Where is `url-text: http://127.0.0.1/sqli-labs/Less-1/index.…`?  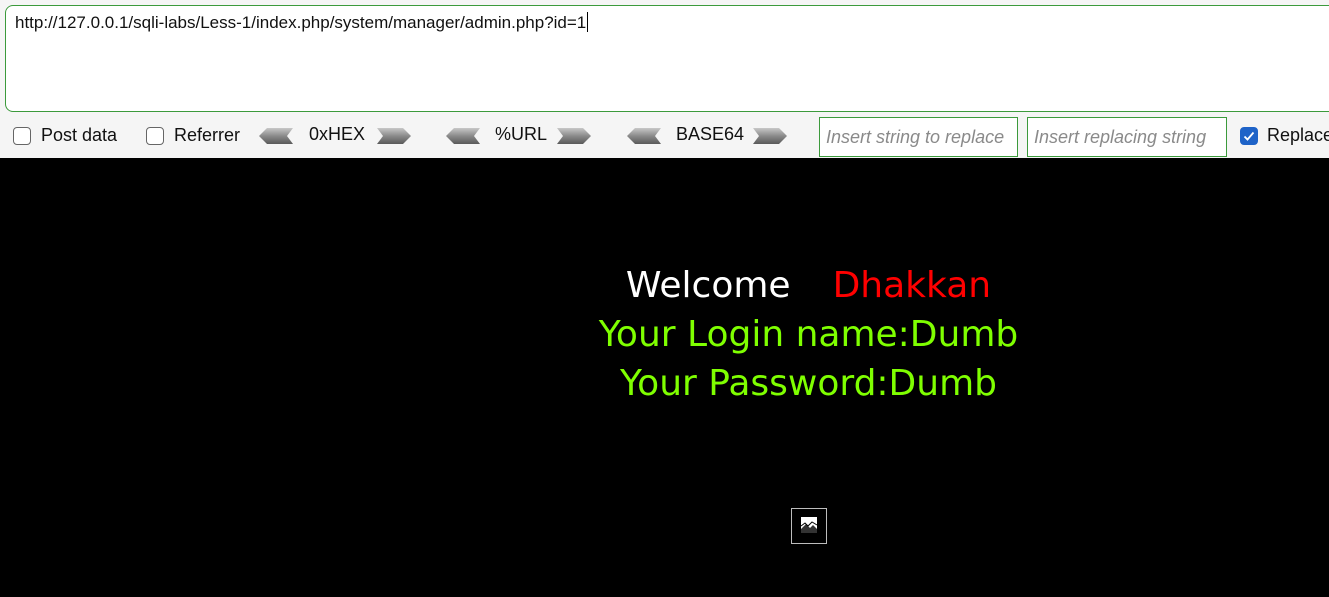 url-text: http://127.0.0.1/sqli-labs/Less-1/index.… is located at coordinates (301, 22).